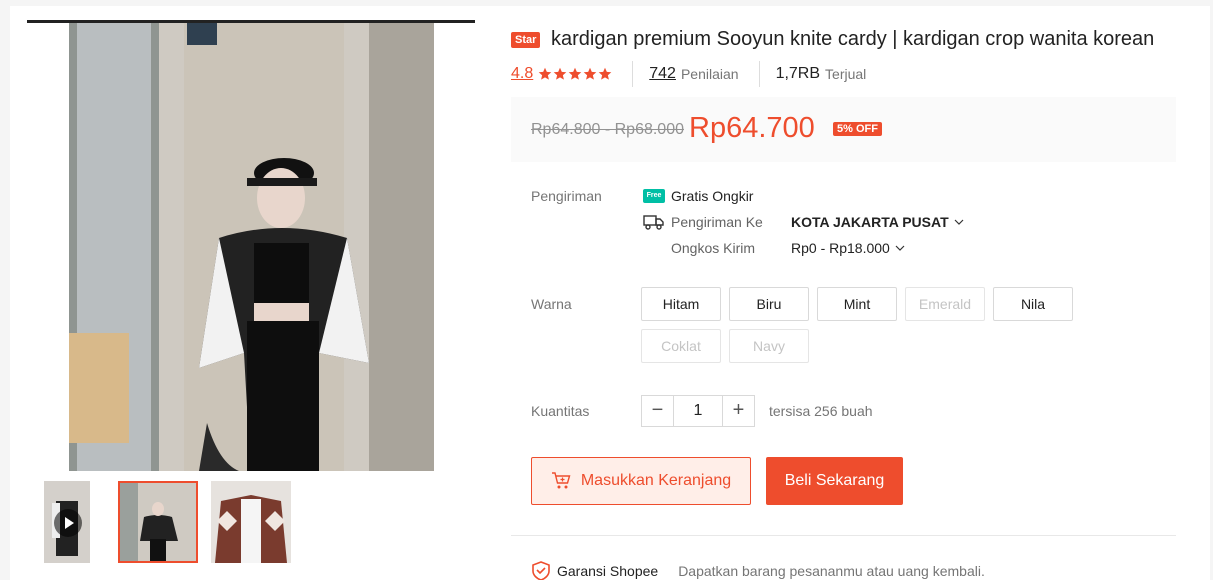  I want to click on free-shipping-text: Gratis Ongkir, so click(712, 196).